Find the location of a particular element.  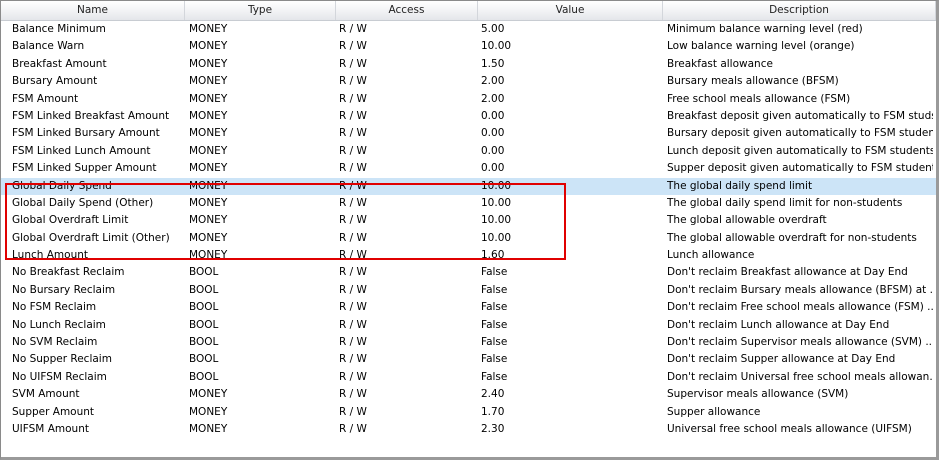

name-cell: Global Overdraft Limit is located at coordinates (70, 220).